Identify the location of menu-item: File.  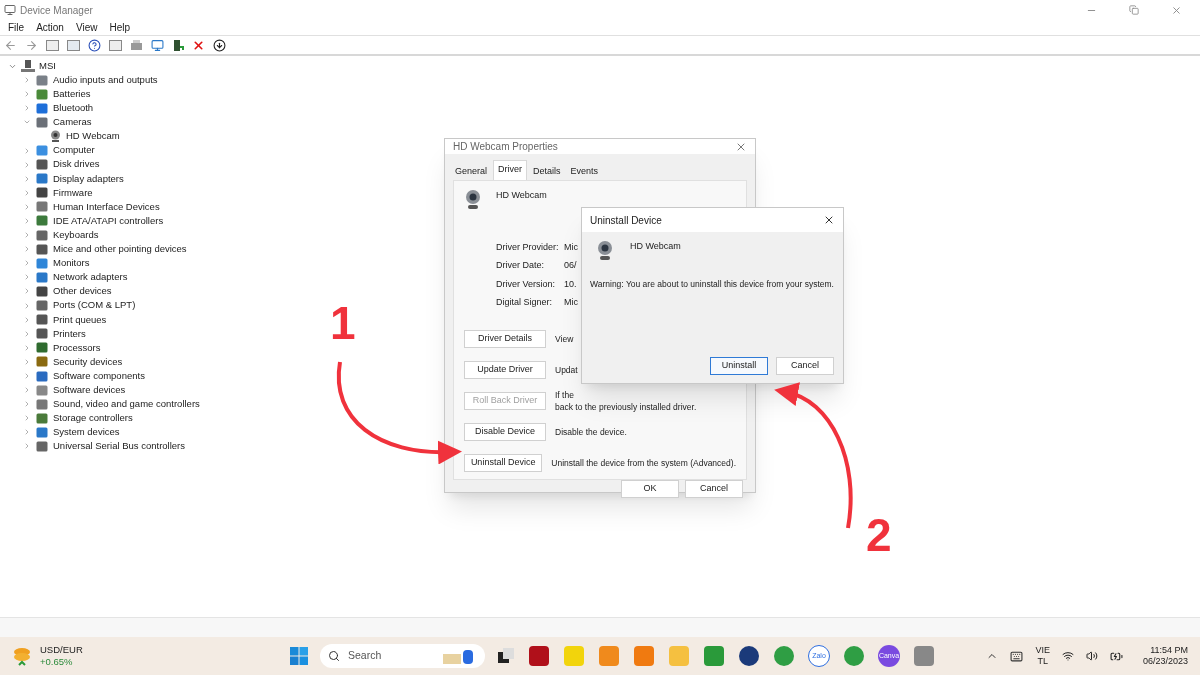
(16, 27).